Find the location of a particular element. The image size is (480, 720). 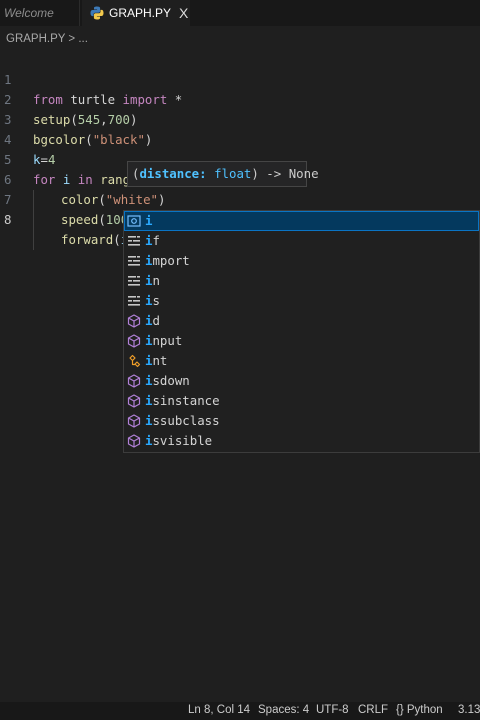

code-token: speed is located at coordinates (80, 219).